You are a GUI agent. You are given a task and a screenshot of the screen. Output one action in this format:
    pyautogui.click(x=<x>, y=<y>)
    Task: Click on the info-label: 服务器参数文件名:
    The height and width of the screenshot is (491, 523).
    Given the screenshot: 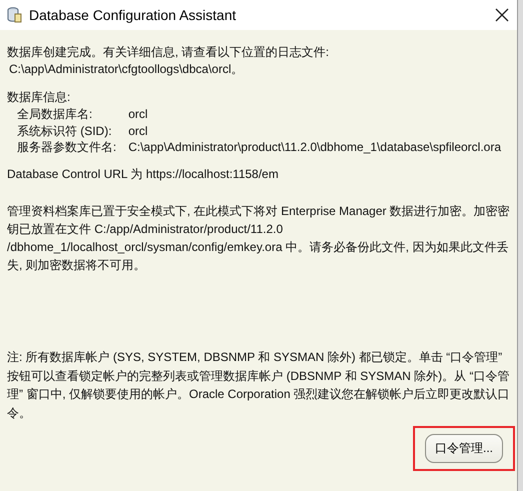 What is the action you would take?
    pyautogui.click(x=66, y=147)
    